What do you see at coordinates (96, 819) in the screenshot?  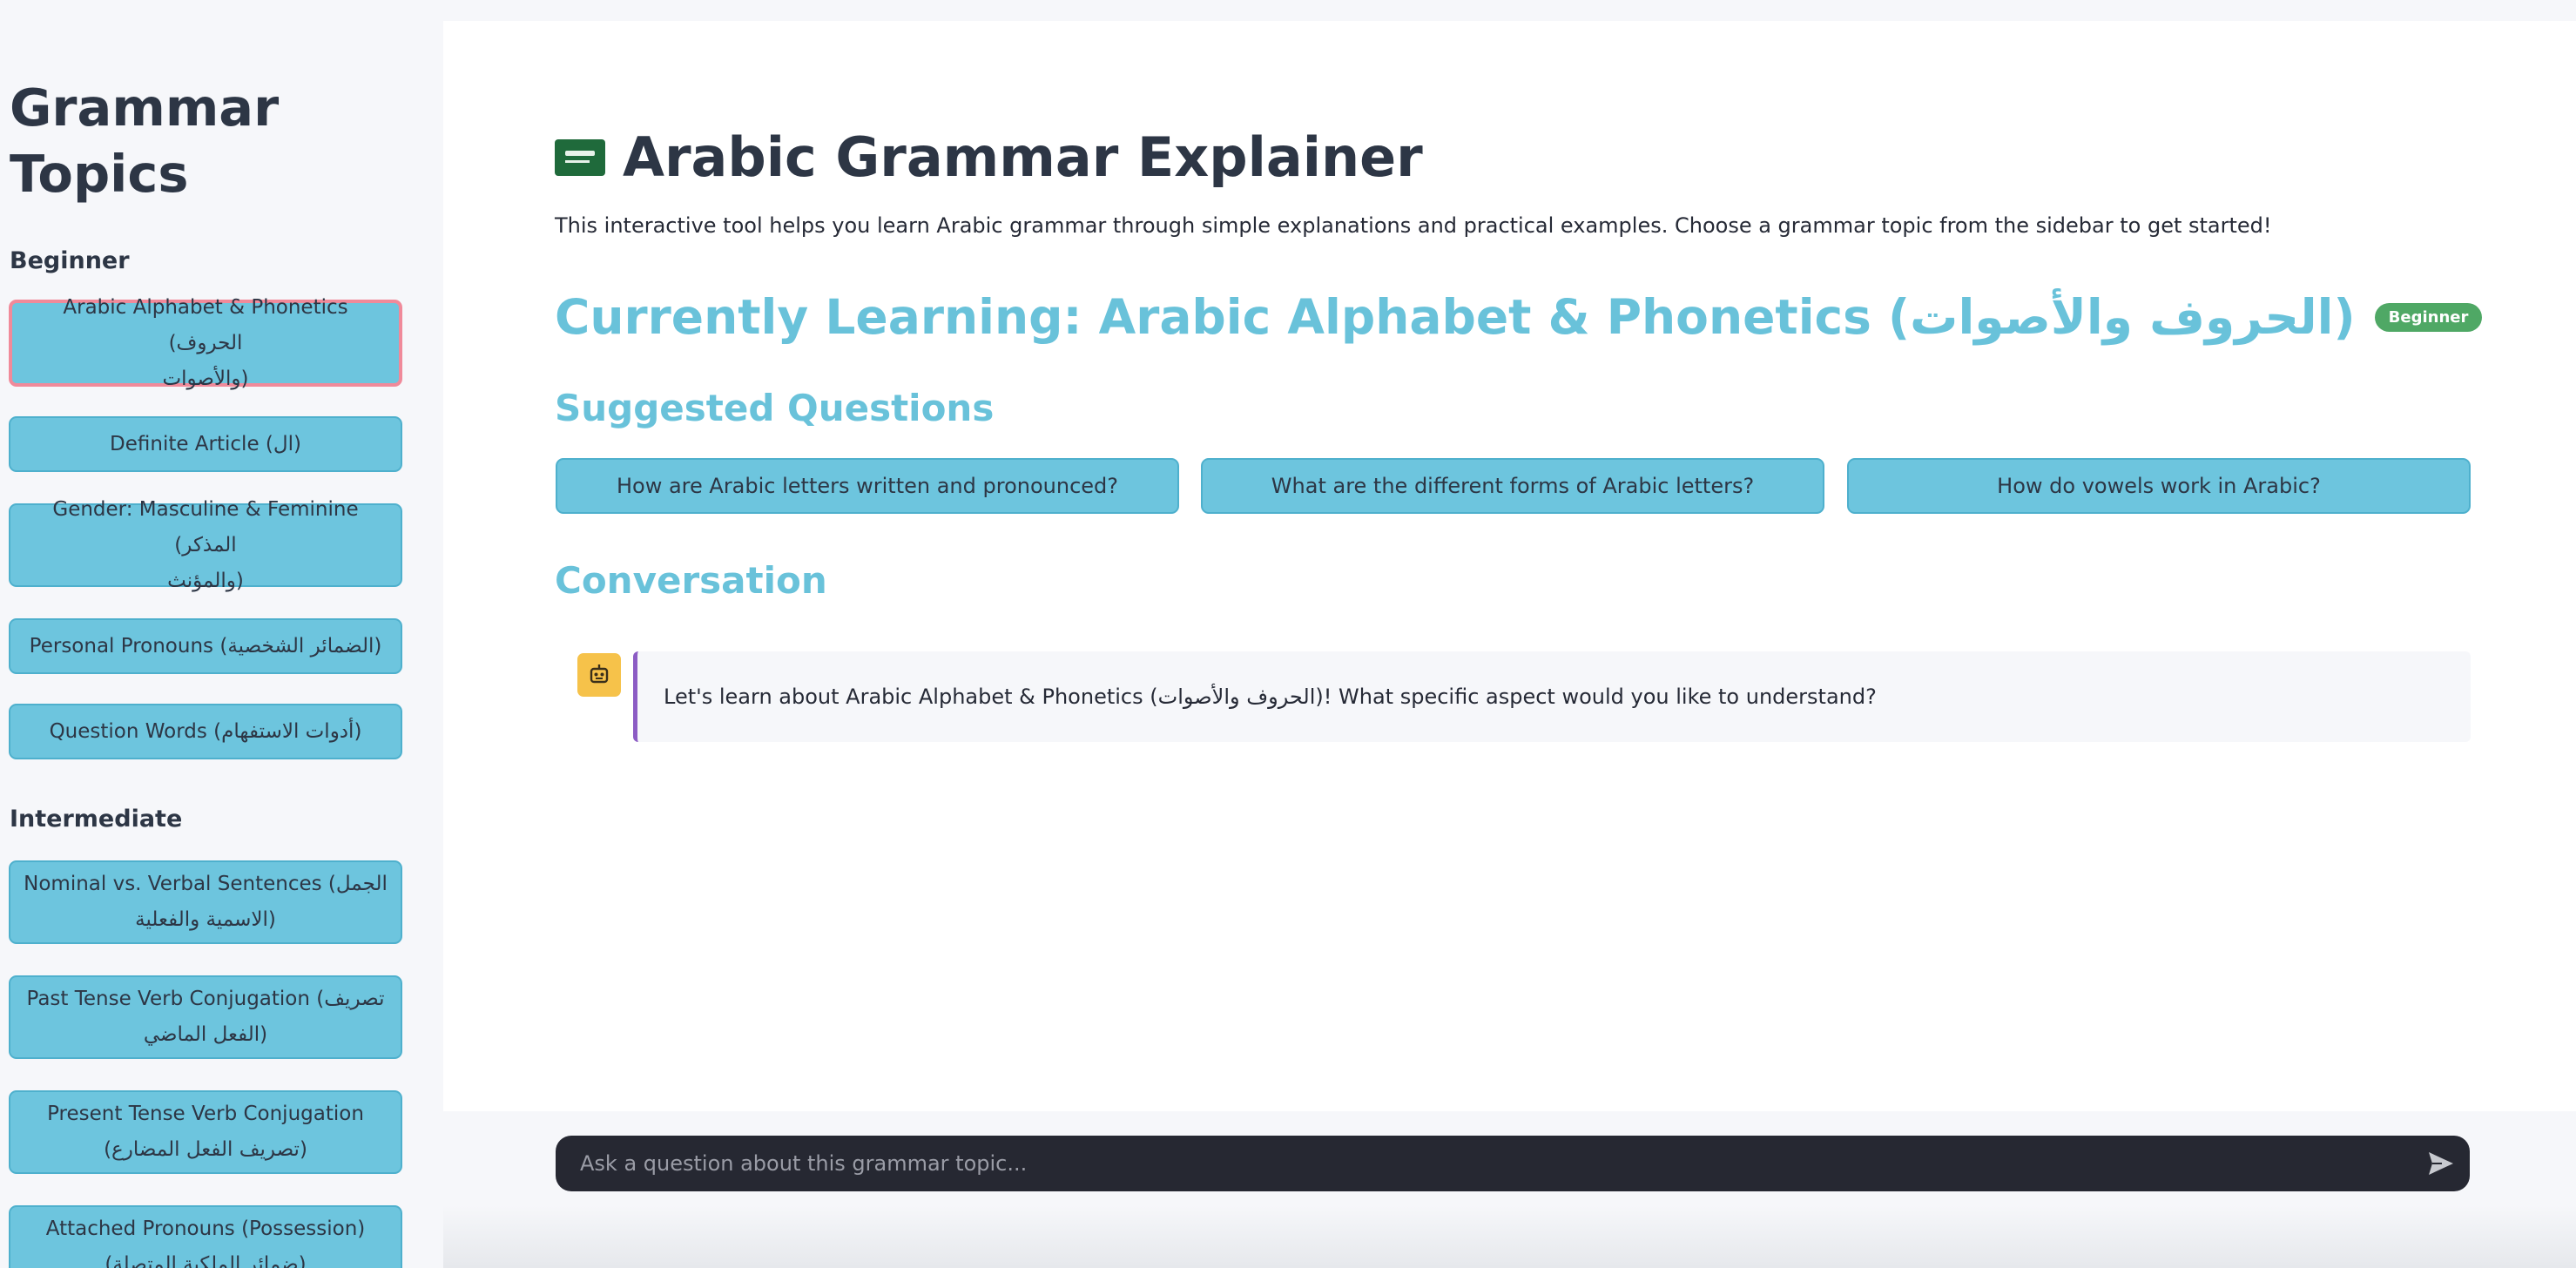 I see `section-label-intermediate: Intermediate` at bounding box center [96, 819].